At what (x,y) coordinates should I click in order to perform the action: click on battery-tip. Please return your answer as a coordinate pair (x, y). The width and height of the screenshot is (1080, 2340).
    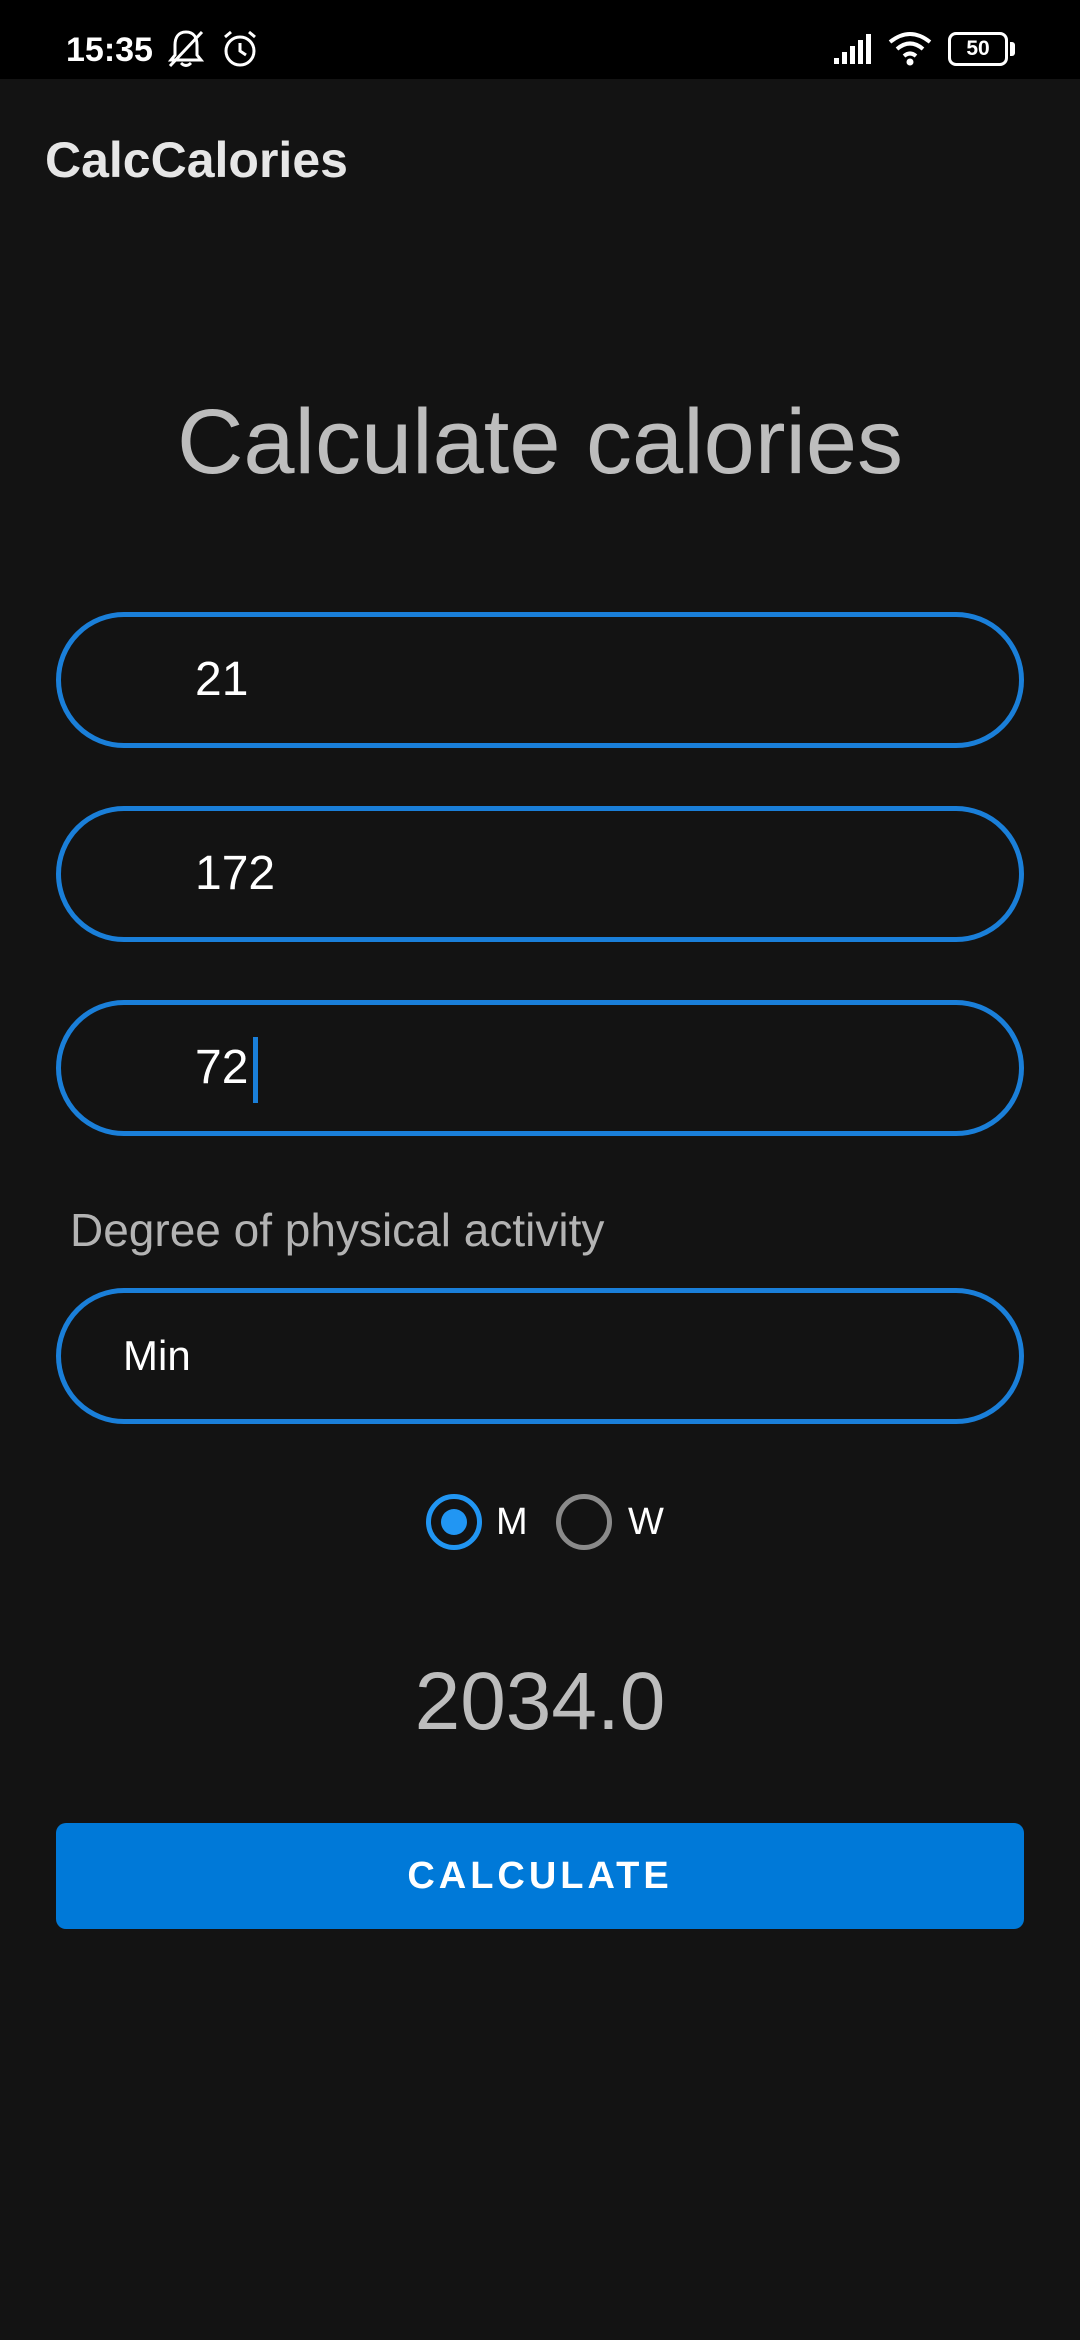
    Looking at the image, I should click on (1012, 49).